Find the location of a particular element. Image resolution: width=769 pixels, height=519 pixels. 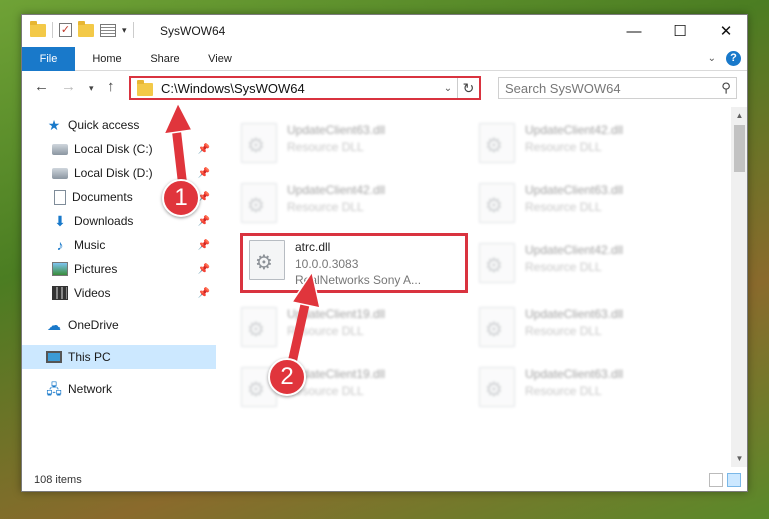

sidebar-item-label: Local Disk (D:) is located at coordinates (113, 173).